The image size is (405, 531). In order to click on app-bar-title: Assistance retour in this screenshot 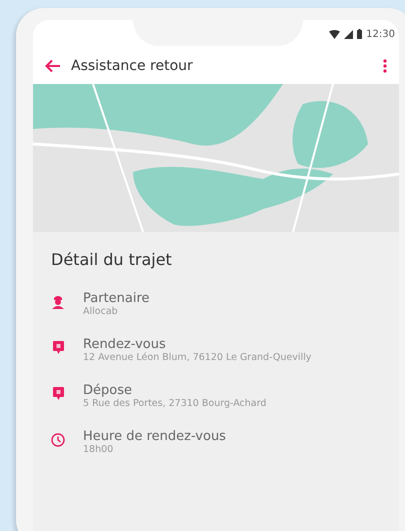, I will do `click(132, 66)`.